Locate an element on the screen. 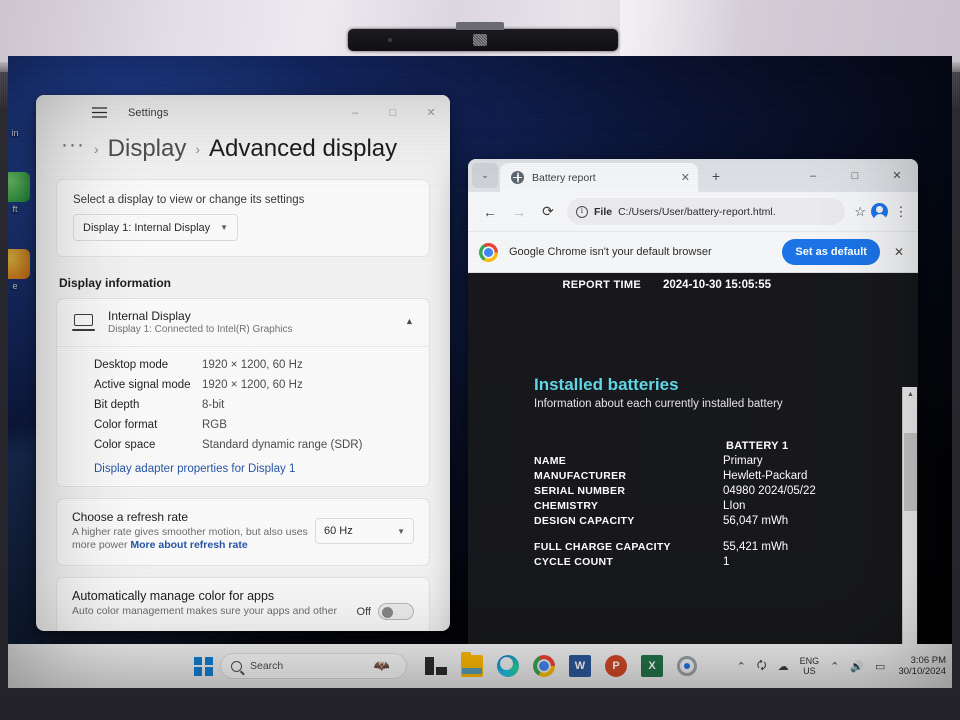  microsoft-word-icon: W is located at coordinates (580, 666).